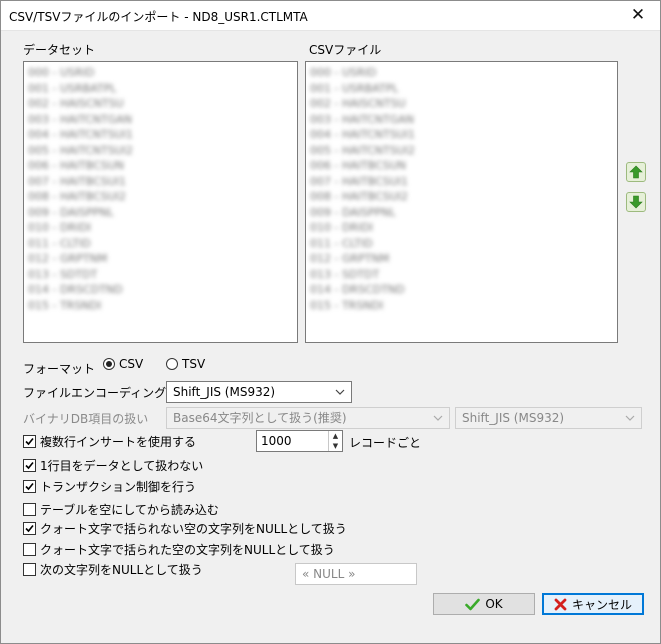 Image resolution: width=661 pixels, height=644 pixels. I want to click on null-string-input: « NULL », so click(356, 574).